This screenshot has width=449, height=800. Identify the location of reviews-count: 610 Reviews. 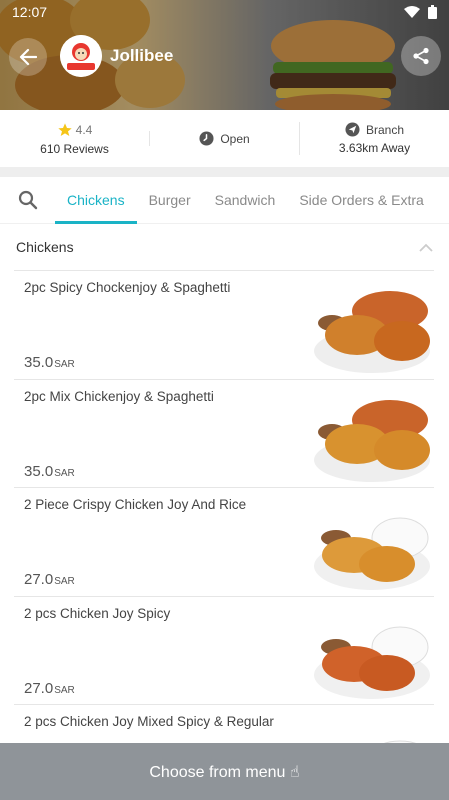
(74, 148).